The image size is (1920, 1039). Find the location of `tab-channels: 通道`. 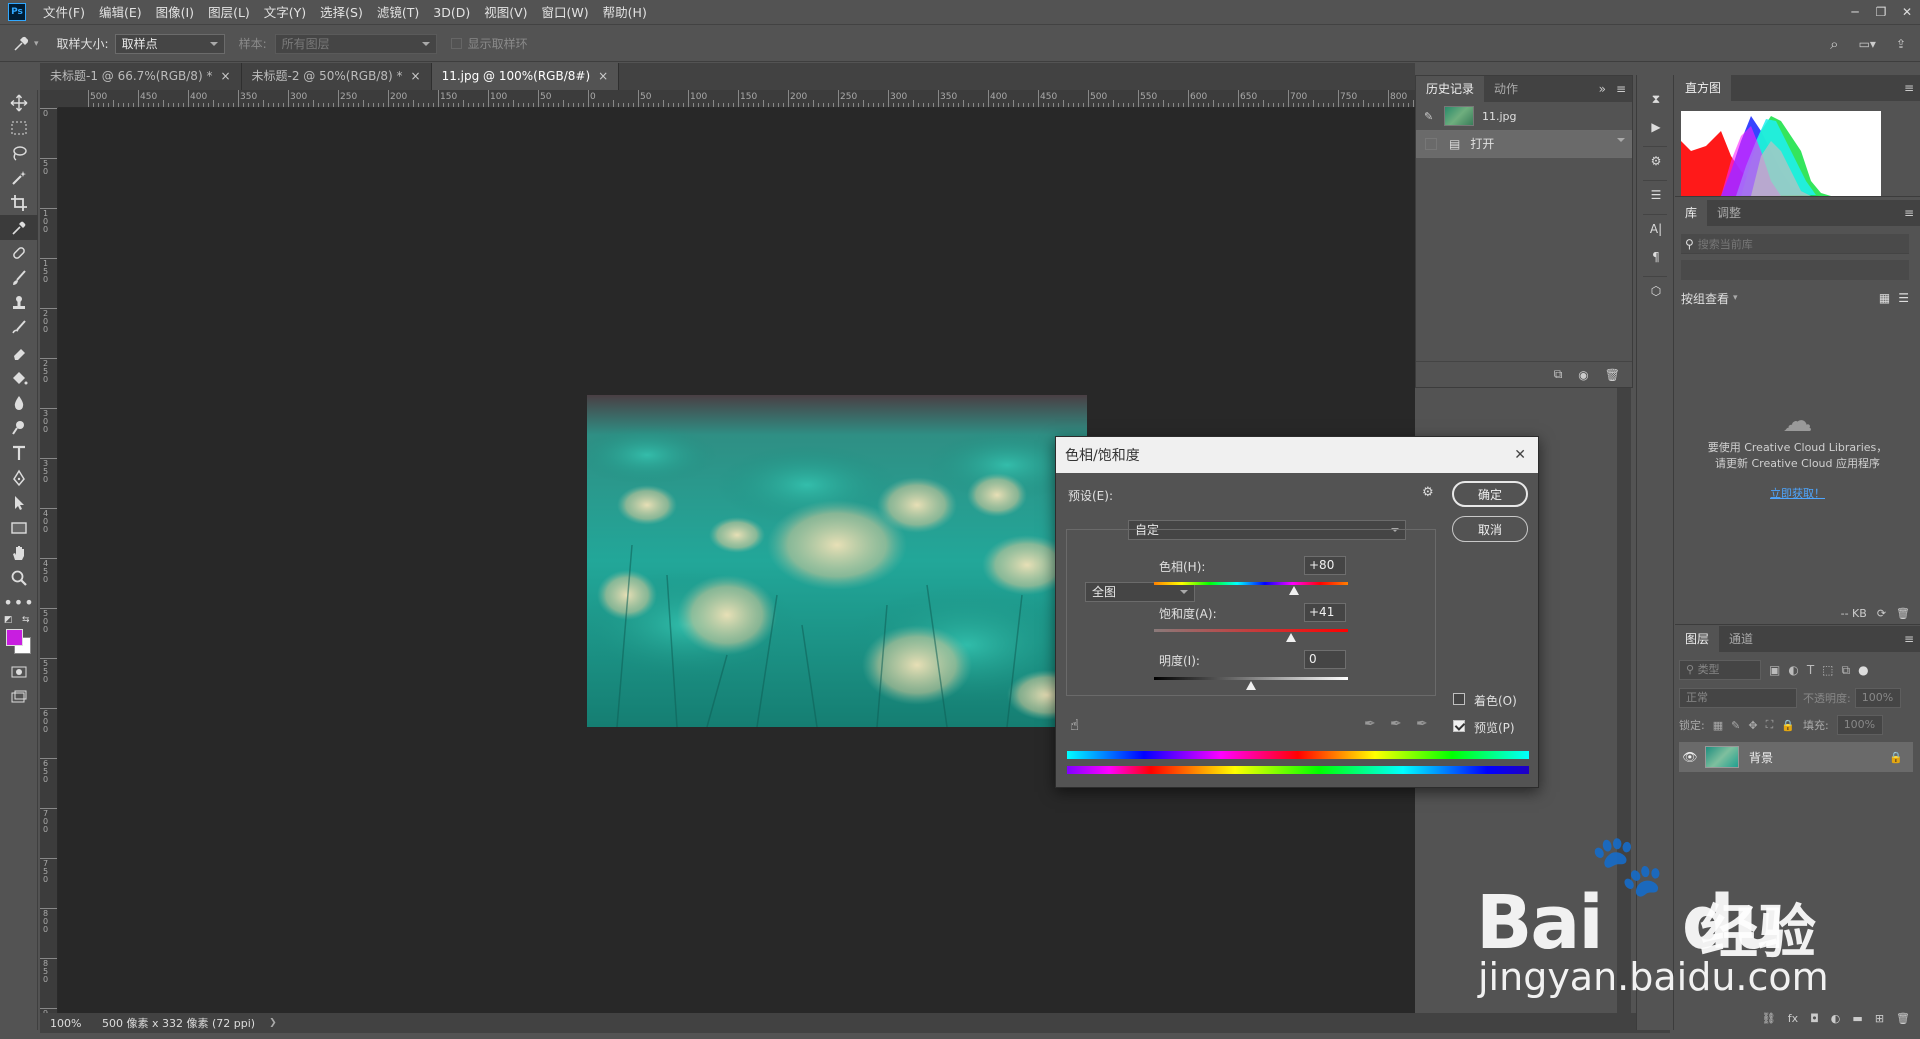

tab-channels: 通道 is located at coordinates (1741, 639).